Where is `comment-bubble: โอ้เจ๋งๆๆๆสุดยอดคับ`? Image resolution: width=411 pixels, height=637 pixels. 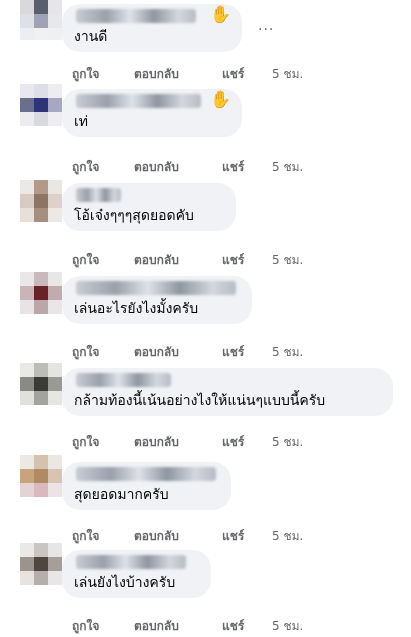
comment-bubble: โอ้เจ๋งๆๆๆสุดยอดคับ is located at coordinates (149, 207).